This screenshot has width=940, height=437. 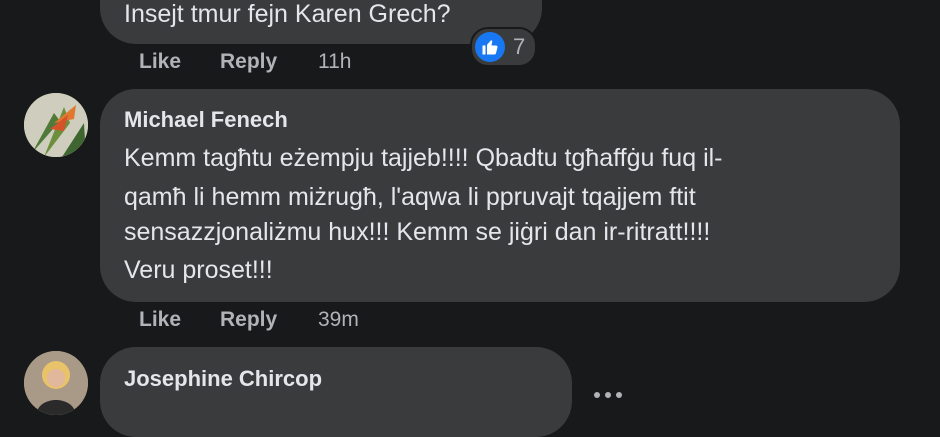 What do you see at coordinates (490, 47) in the screenshot?
I see `like-icon` at bounding box center [490, 47].